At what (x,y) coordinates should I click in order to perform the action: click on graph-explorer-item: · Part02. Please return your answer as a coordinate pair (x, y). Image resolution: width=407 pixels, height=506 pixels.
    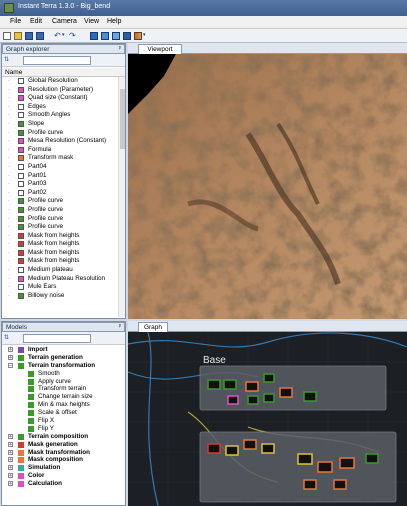
    Looking at the image, I should click on (60, 193).